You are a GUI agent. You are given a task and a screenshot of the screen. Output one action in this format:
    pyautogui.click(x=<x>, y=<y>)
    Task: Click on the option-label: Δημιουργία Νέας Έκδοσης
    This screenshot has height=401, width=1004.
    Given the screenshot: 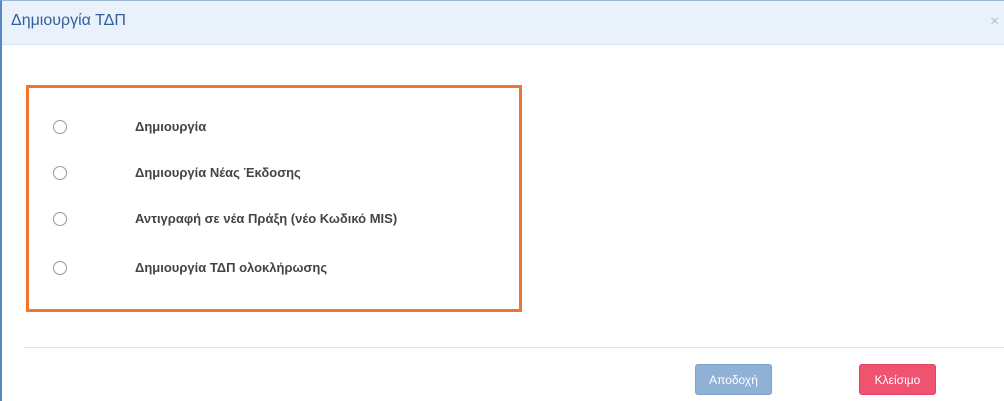 What is the action you would take?
    pyautogui.click(x=218, y=172)
    